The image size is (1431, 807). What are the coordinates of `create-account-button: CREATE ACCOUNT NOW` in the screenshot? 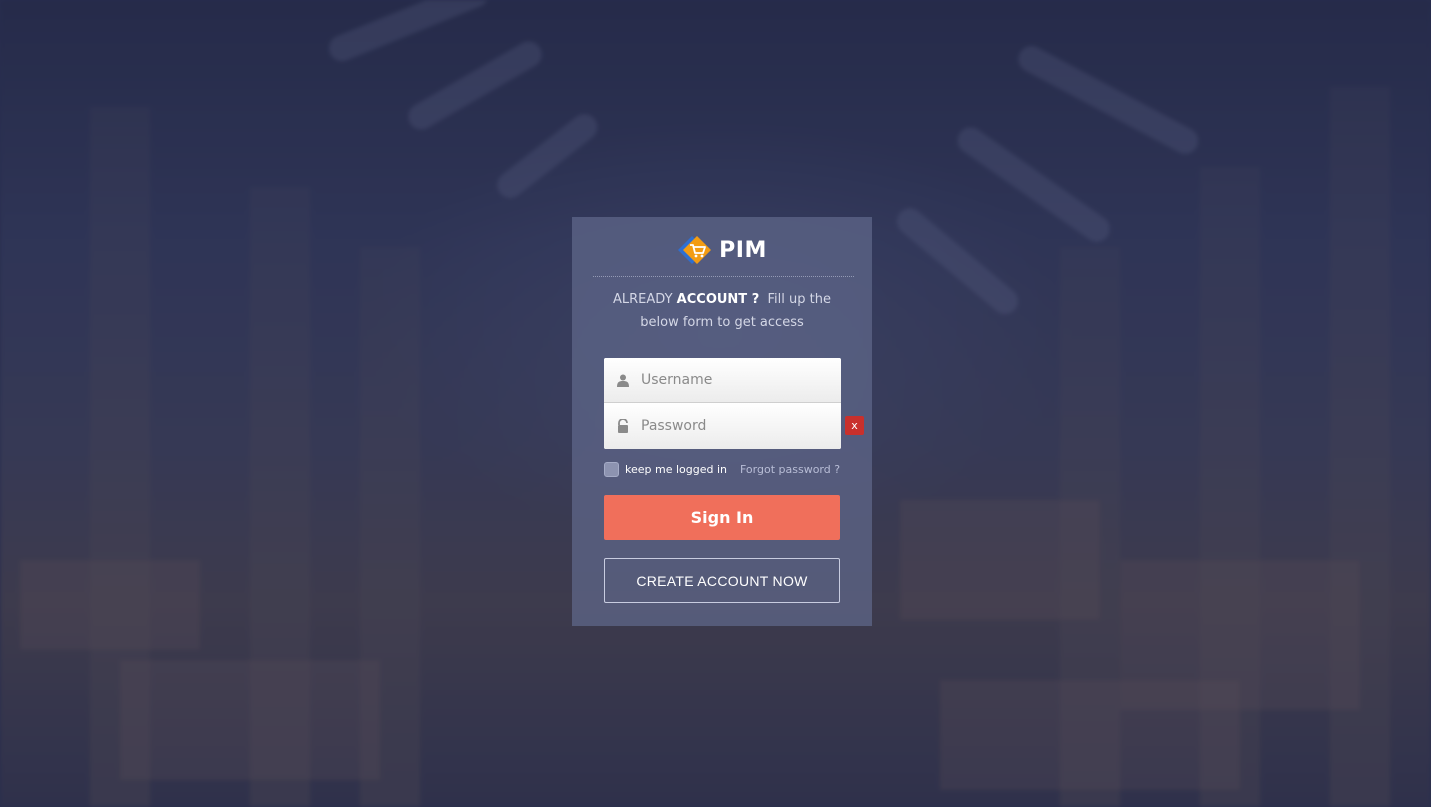 It's located at (722, 580).